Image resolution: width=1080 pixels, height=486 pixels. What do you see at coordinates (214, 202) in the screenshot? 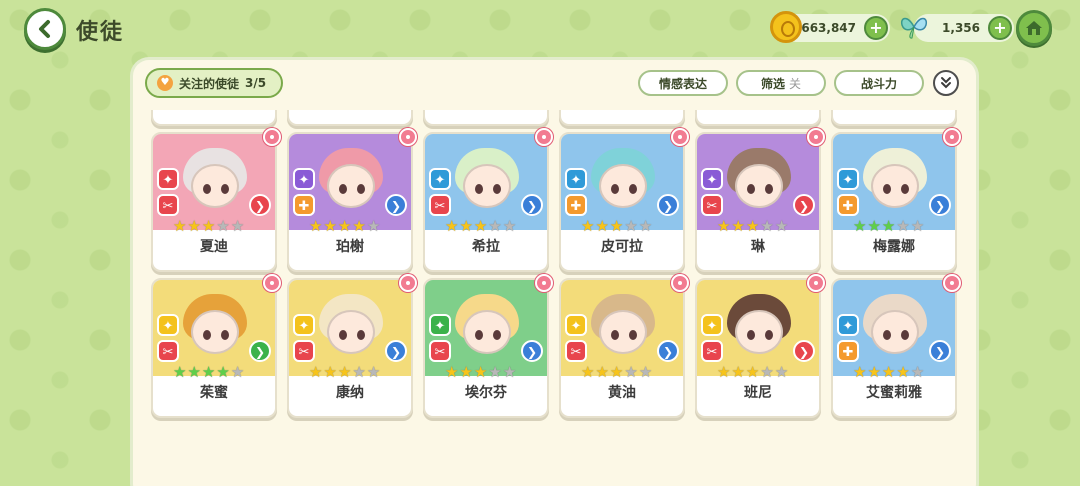
I see `apostle-card: ✦ ✂ ❯ ★ ★ ★ ★ ★ 夏迪` at bounding box center [214, 202].